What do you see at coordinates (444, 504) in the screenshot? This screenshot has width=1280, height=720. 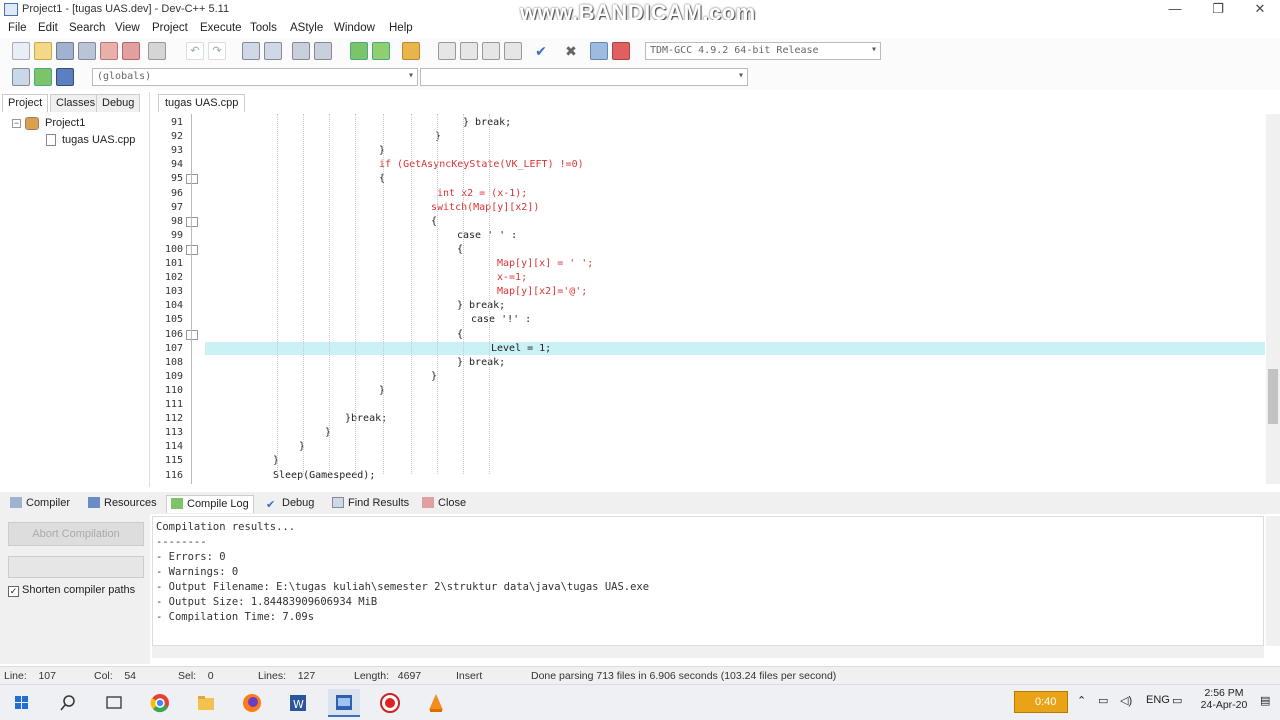 I see `tab-close: Close` at bounding box center [444, 504].